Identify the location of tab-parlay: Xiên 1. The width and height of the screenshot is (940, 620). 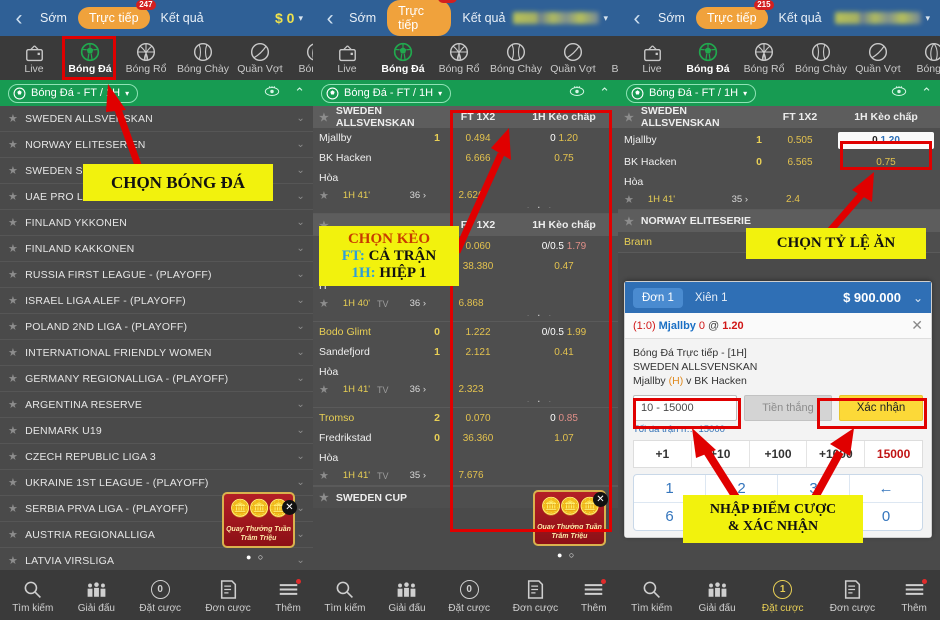
(711, 298).